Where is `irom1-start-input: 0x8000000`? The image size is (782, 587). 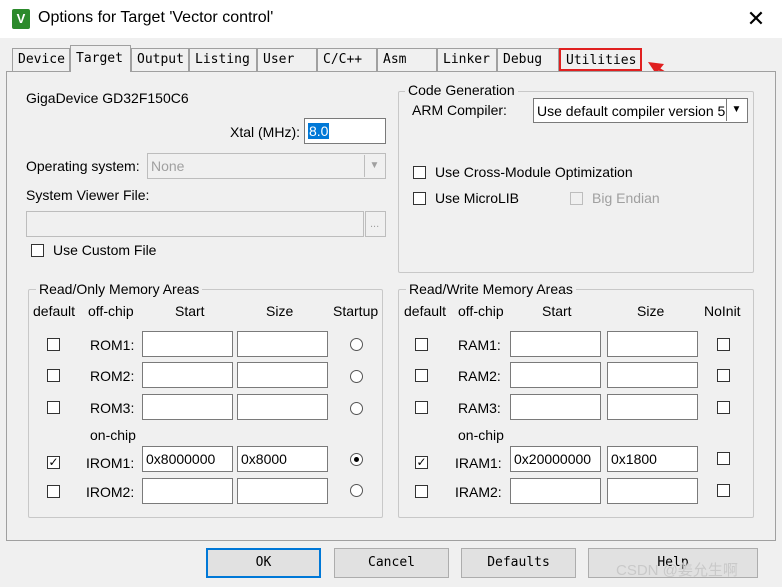 irom1-start-input: 0x8000000 is located at coordinates (187, 459).